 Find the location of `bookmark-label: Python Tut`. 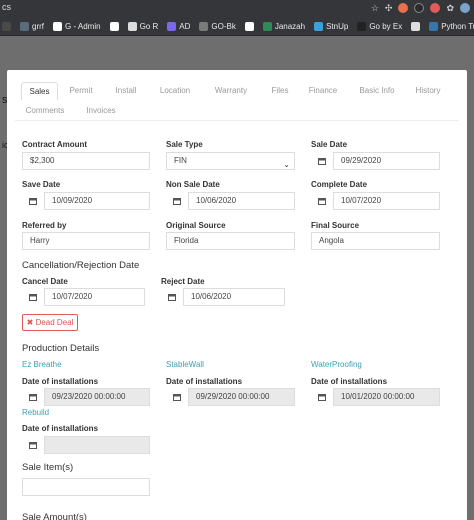

bookmark-label: Python Tut is located at coordinates (457, 26).